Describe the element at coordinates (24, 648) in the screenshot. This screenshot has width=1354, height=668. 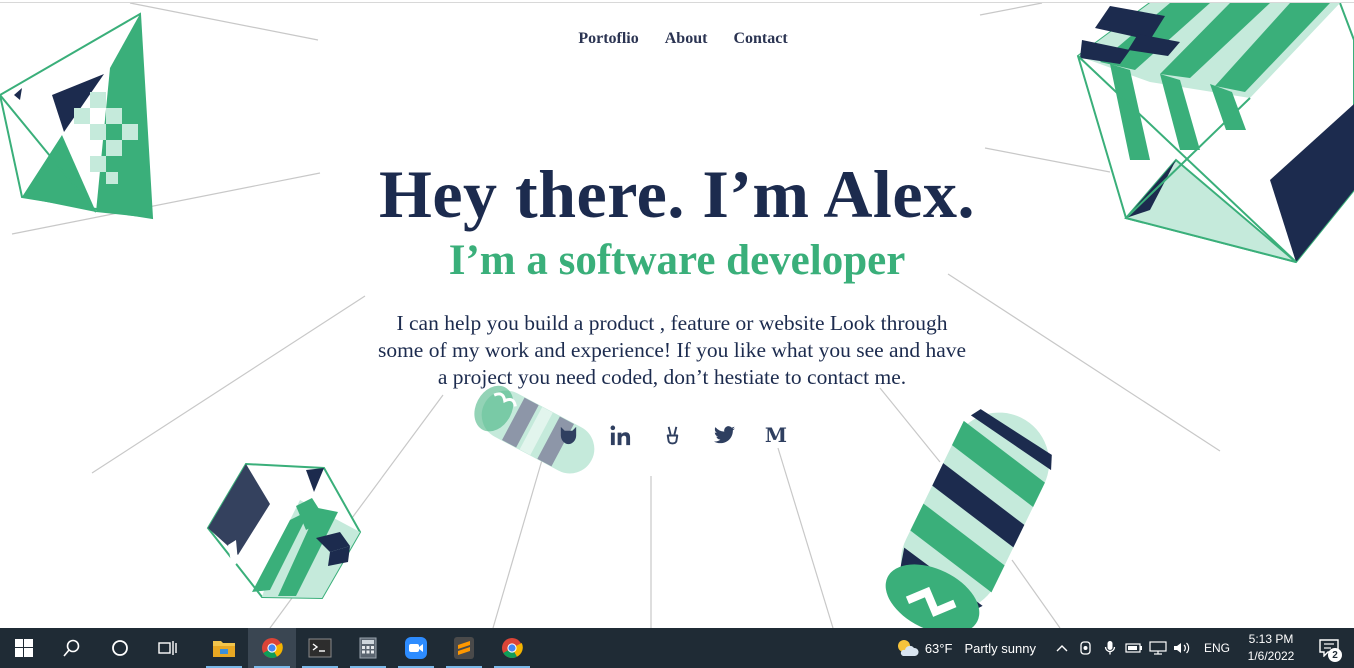
I see `start-icon` at that location.